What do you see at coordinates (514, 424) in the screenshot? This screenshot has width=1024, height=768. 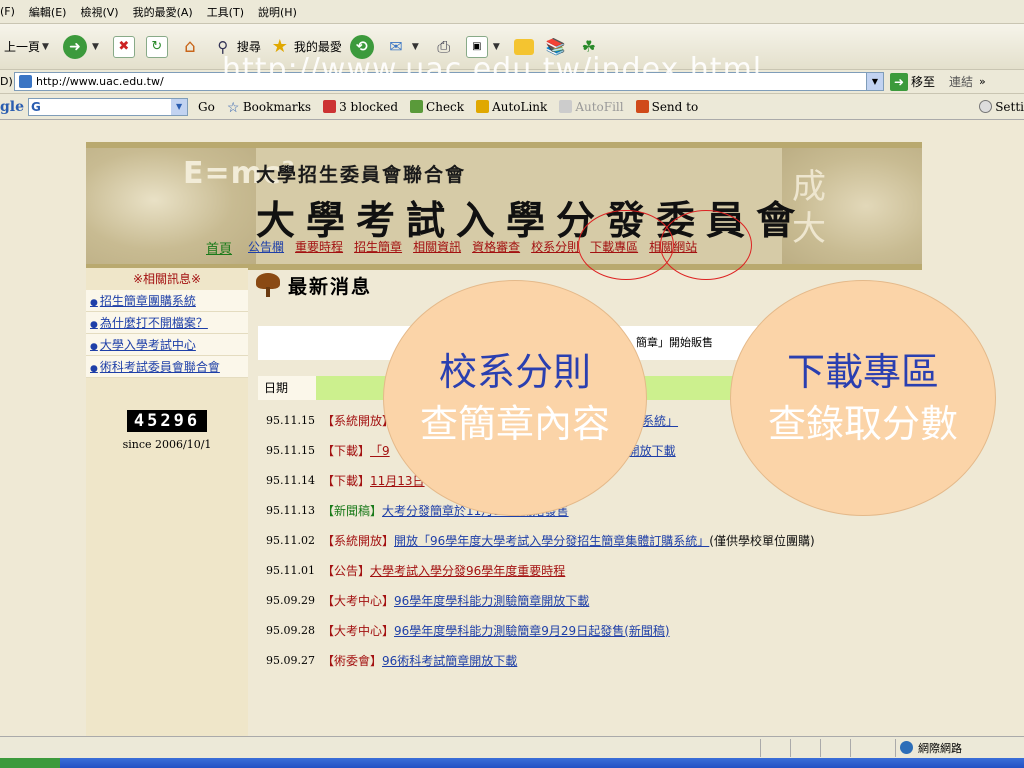 I see `callout-subtitle: 查簡章內容` at bounding box center [514, 424].